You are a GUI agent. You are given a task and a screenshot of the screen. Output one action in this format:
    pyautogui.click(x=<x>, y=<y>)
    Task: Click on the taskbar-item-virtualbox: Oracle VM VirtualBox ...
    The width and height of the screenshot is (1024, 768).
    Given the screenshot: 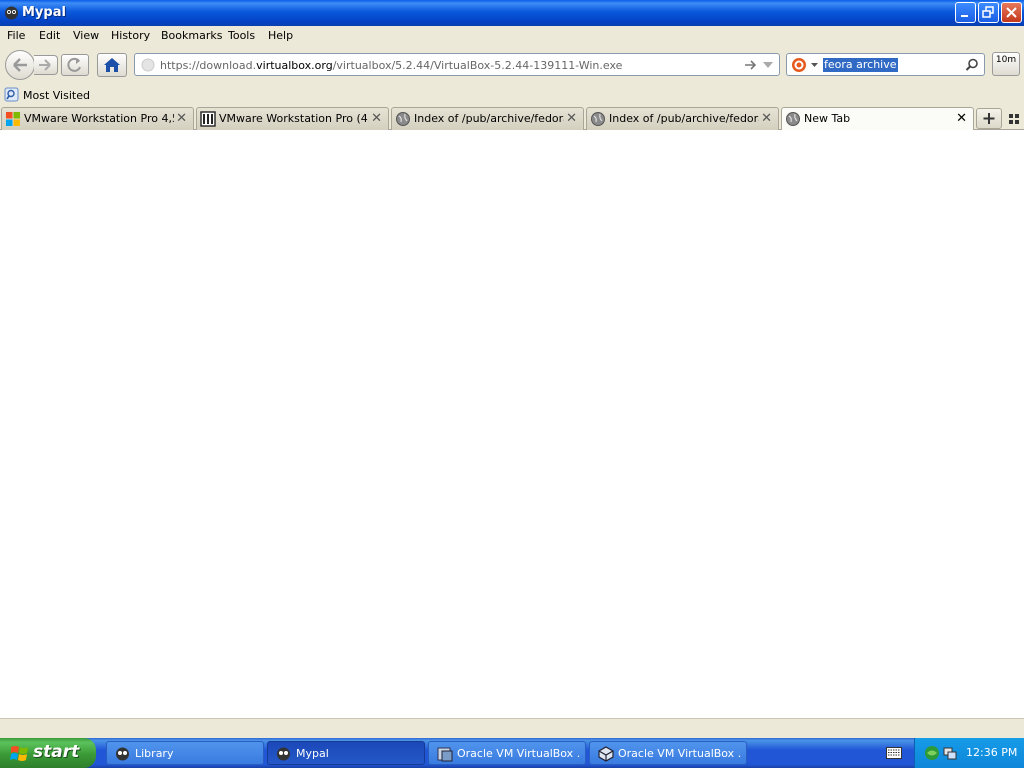 What is the action you would take?
    pyautogui.click(x=668, y=753)
    